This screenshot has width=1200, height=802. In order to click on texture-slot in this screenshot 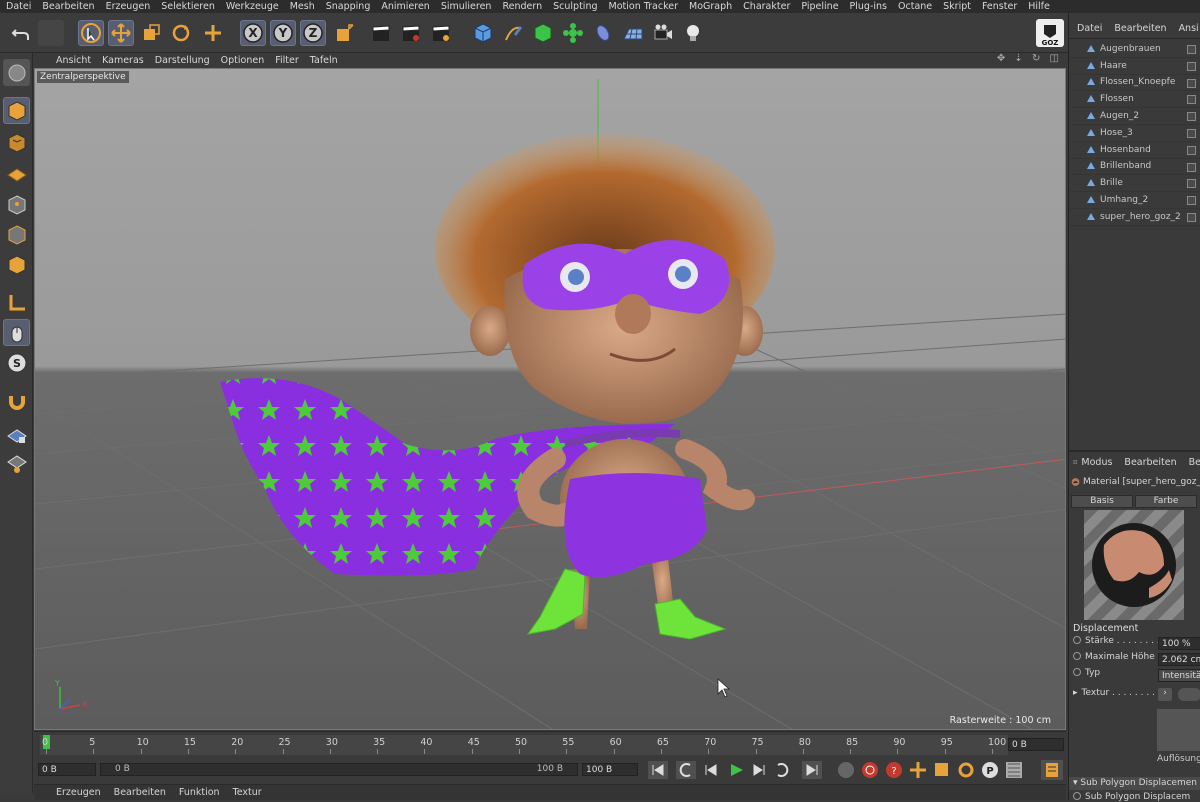, I will do `click(1189, 694)`.